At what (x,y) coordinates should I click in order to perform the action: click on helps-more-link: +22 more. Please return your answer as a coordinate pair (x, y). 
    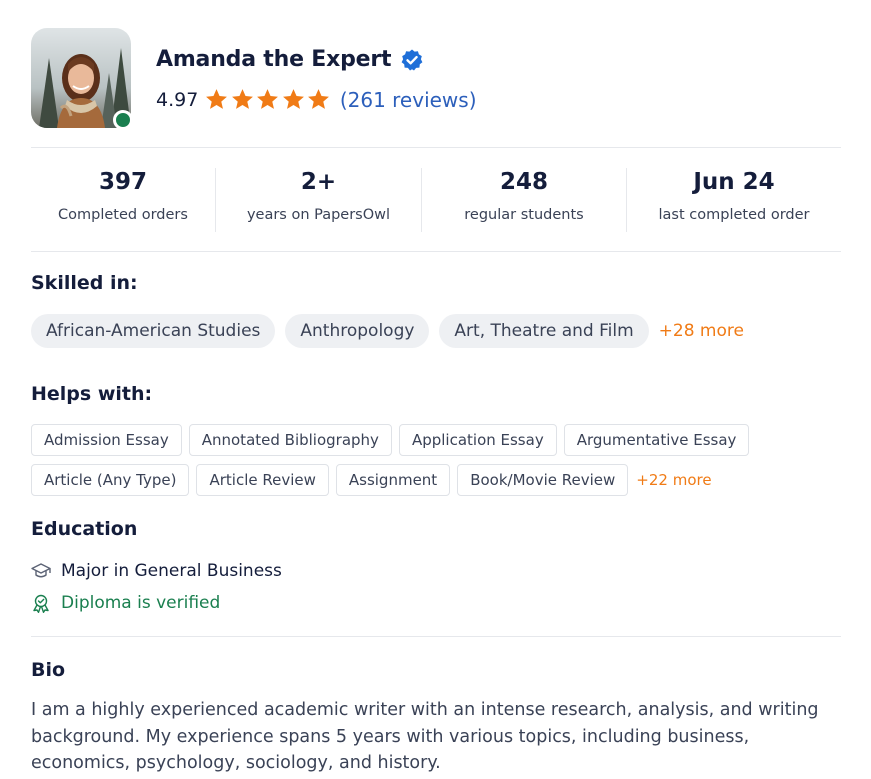
    Looking at the image, I should click on (673, 480).